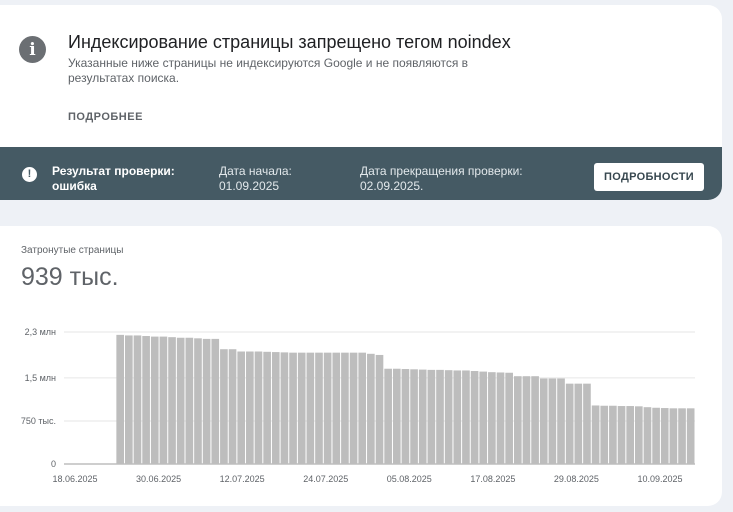  I want to click on y-tick-label: 2,3 млн, so click(40, 332).